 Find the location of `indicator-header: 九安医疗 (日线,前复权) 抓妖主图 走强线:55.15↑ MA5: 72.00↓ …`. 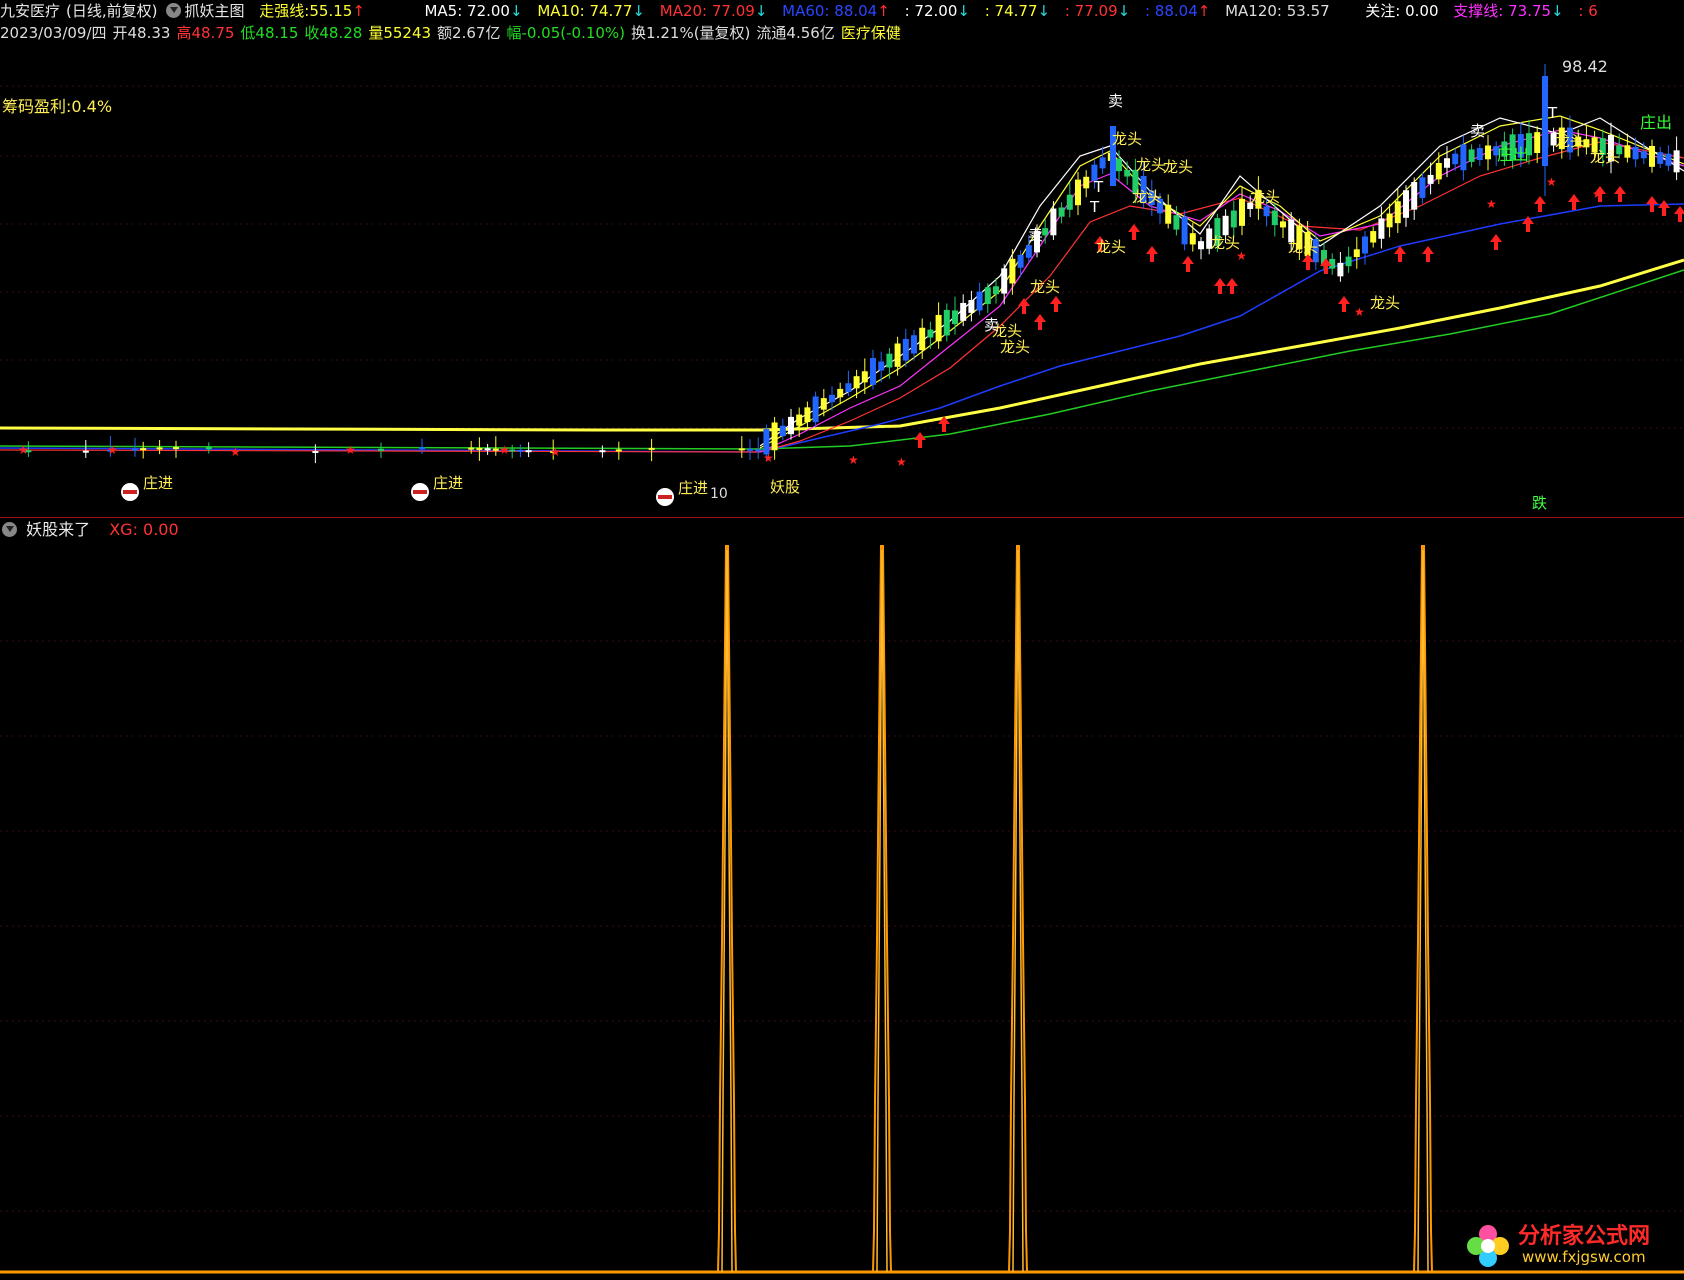

indicator-header: 九安医疗 (日线,前复权) 抓妖主图 走强线:55.15↑ MA5: 72.00↓ … is located at coordinates (842, 11).